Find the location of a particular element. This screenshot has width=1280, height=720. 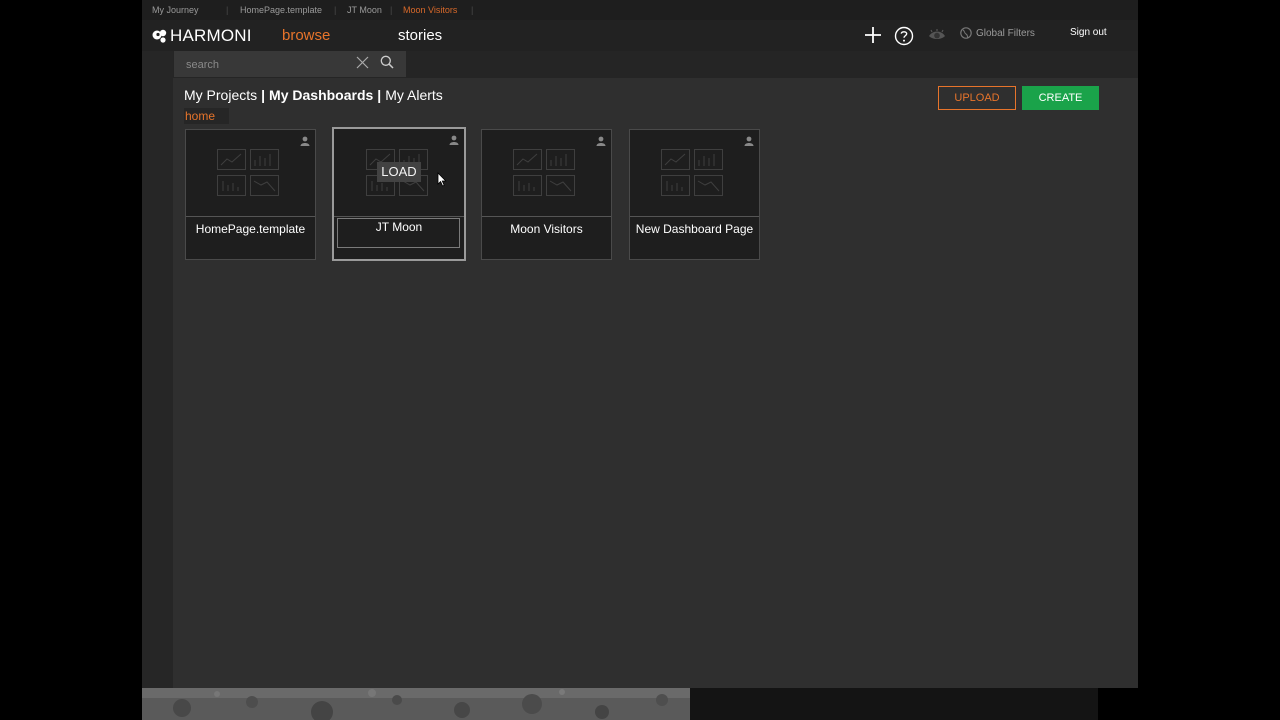

background-strip is located at coordinates (894, 704).